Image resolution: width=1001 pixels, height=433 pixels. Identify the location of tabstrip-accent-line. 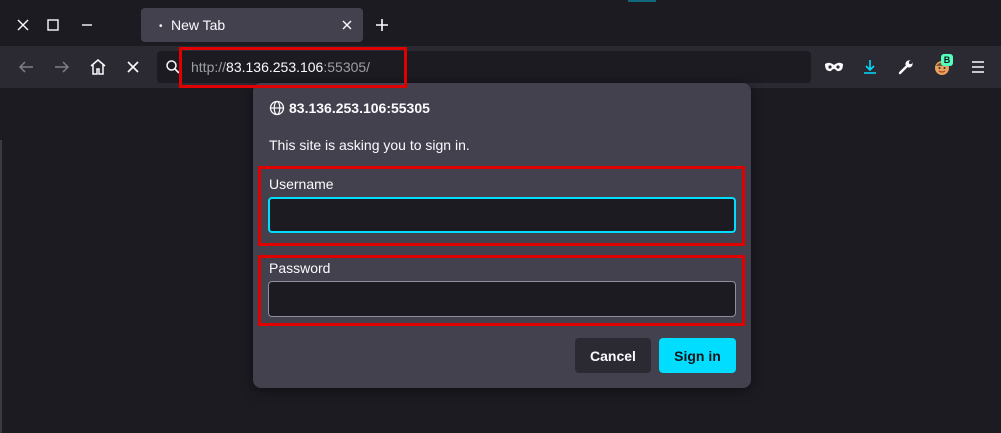
(642, 1).